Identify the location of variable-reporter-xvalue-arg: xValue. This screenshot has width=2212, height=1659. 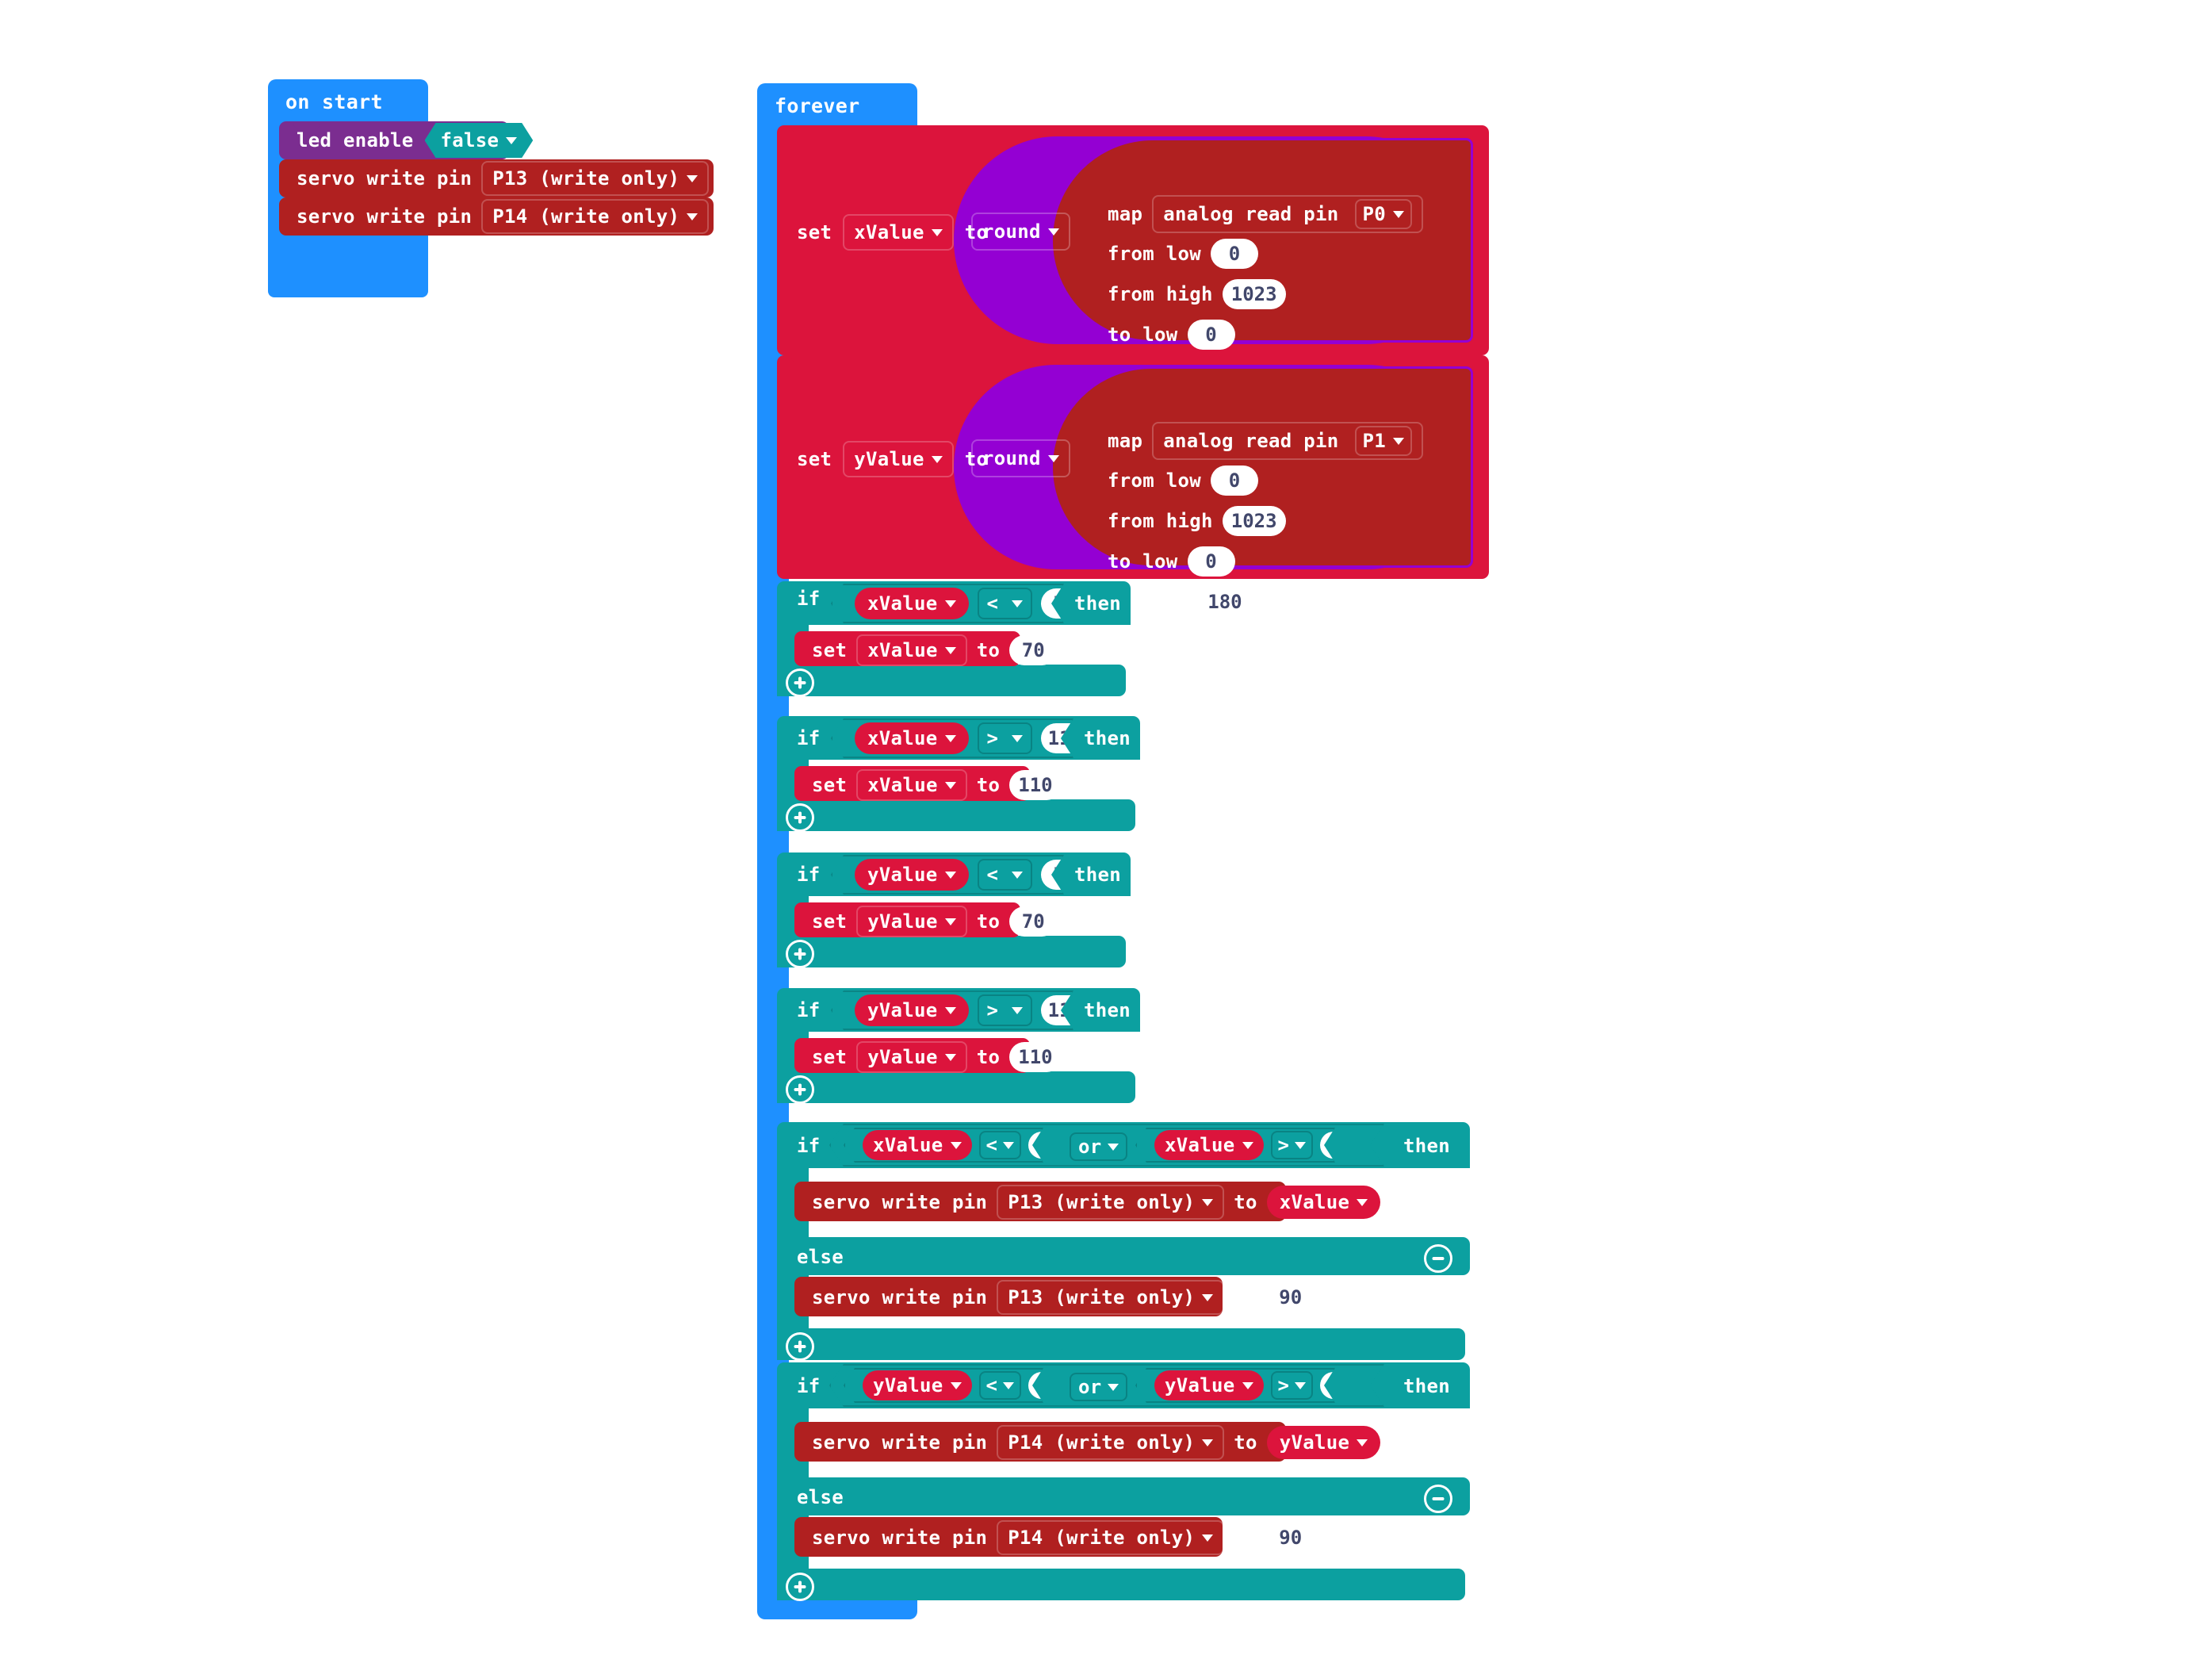
(1323, 1202).